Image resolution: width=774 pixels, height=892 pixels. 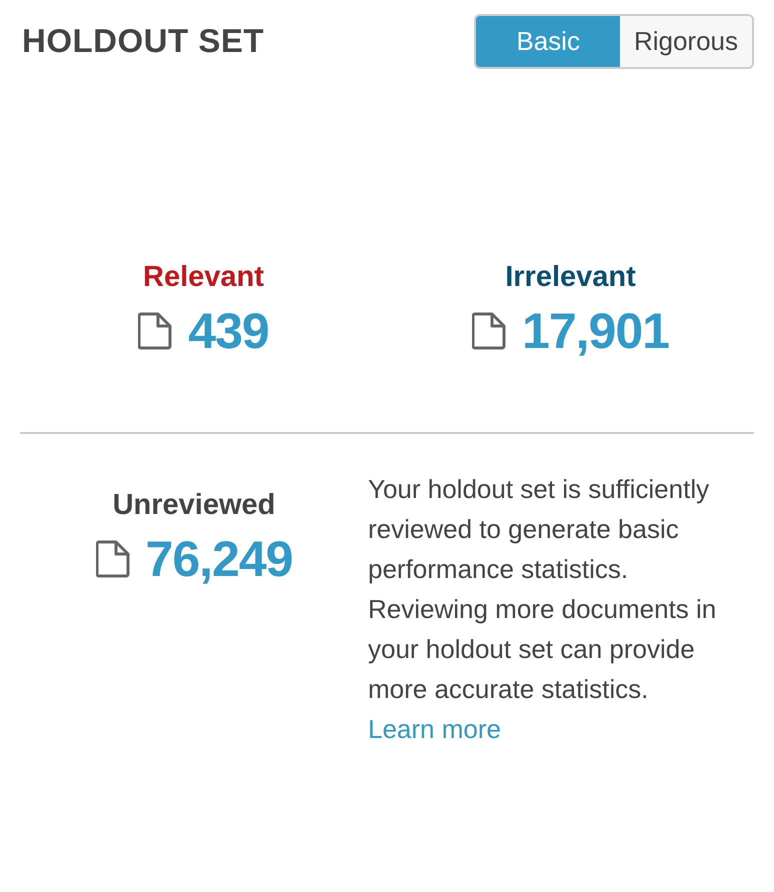 I want to click on stat-label: Unreviewed, so click(x=194, y=505).